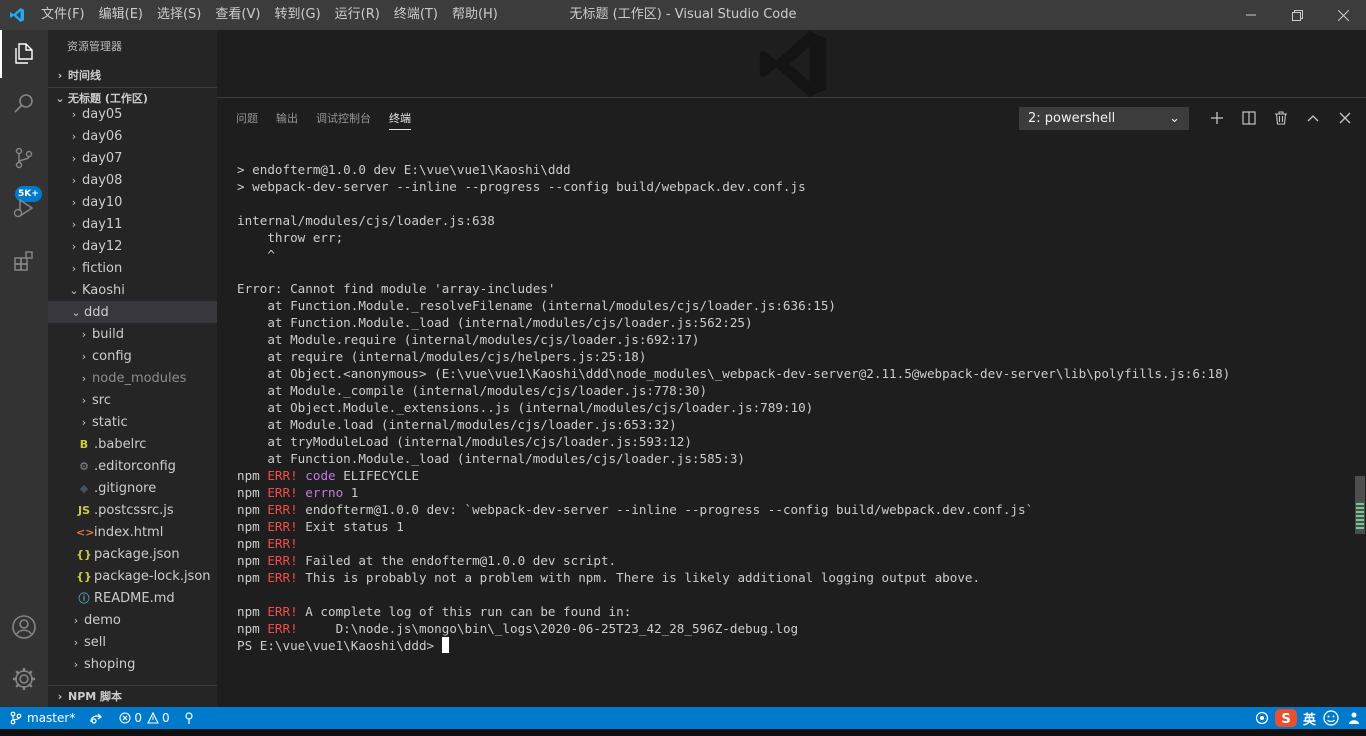 The height and width of the screenshot is (736, 1366). I want to click on menu-item: 运行(R), so click(357, 15).